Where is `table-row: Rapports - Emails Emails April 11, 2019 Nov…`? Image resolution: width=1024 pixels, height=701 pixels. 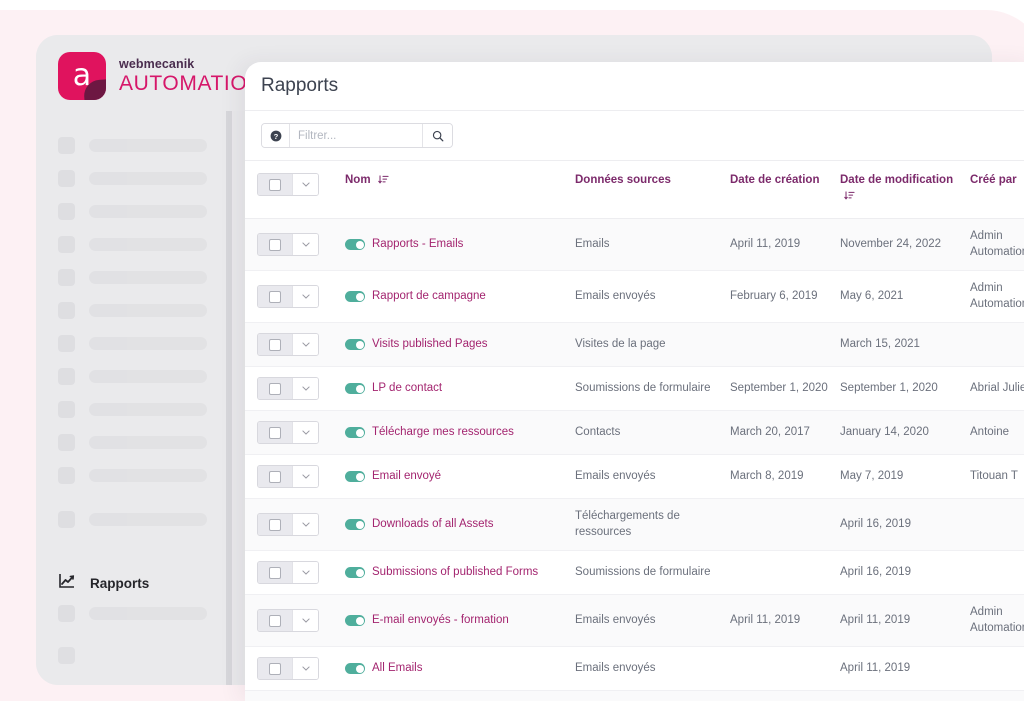
table-row: Rapports - Emails Emails April 11, 2019 Nov… is located at coordinates (634, 245).